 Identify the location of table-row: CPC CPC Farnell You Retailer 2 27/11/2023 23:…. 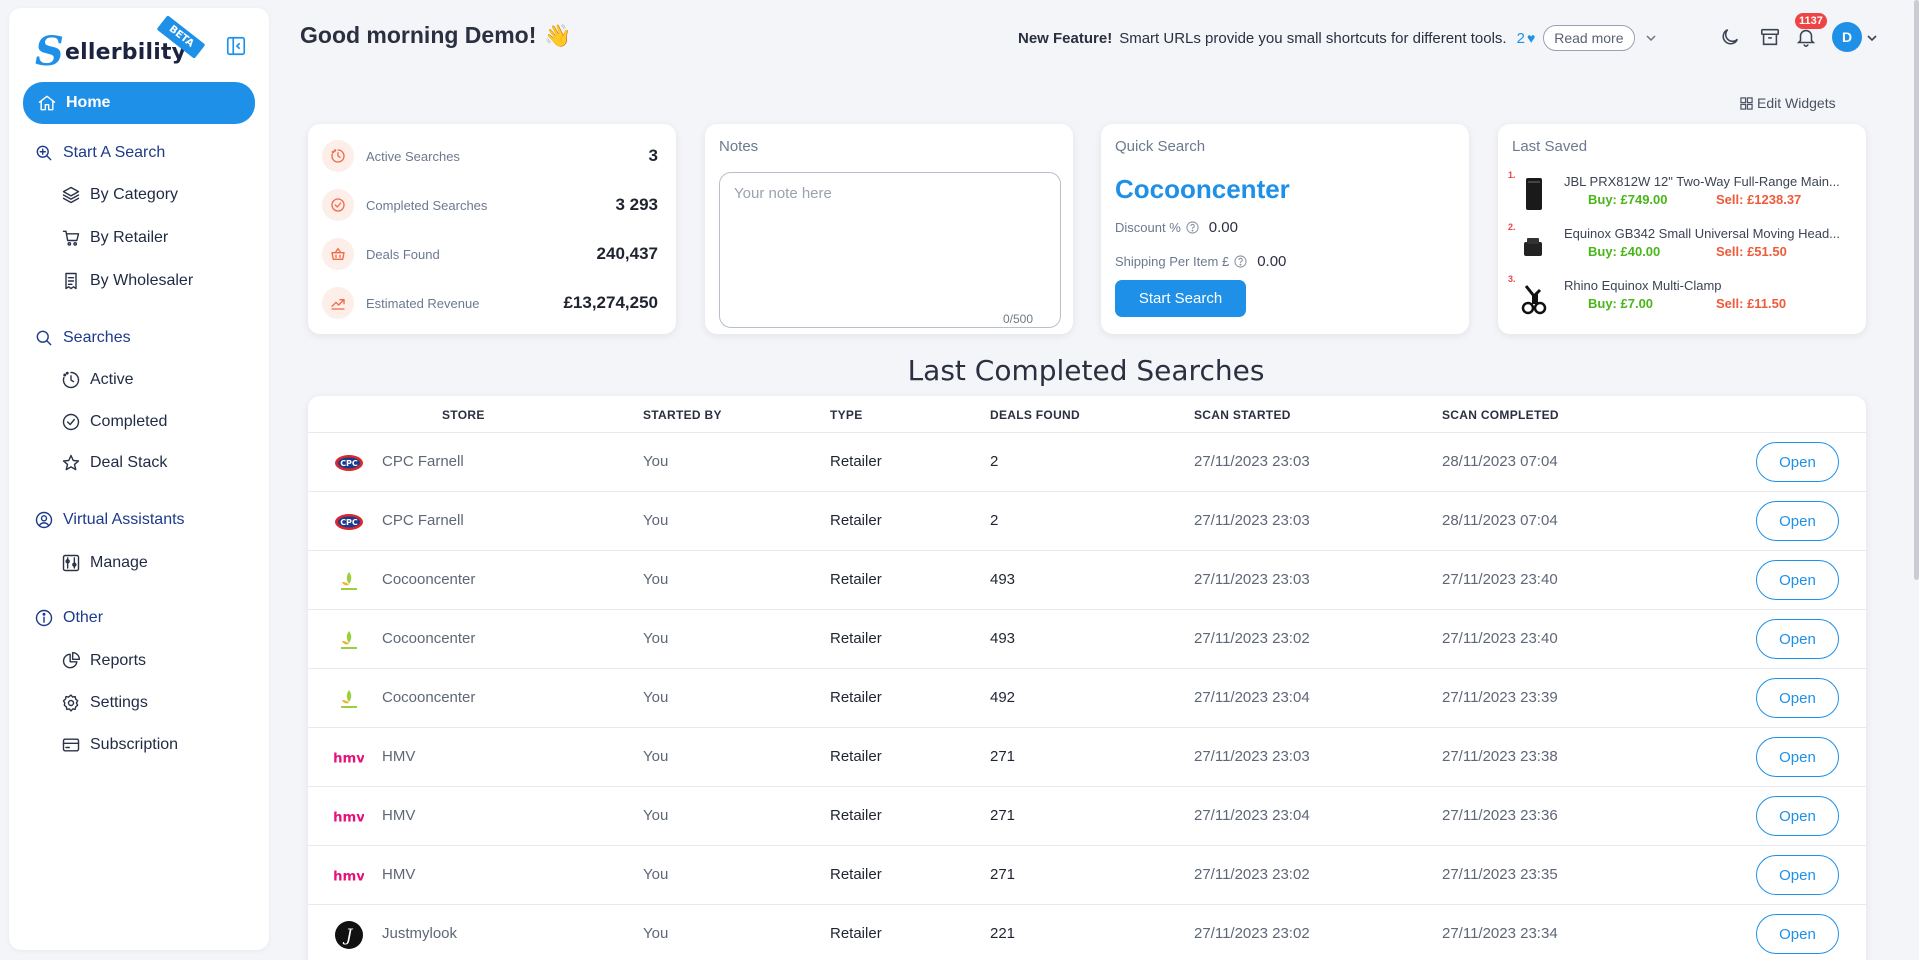
(1087, 521).